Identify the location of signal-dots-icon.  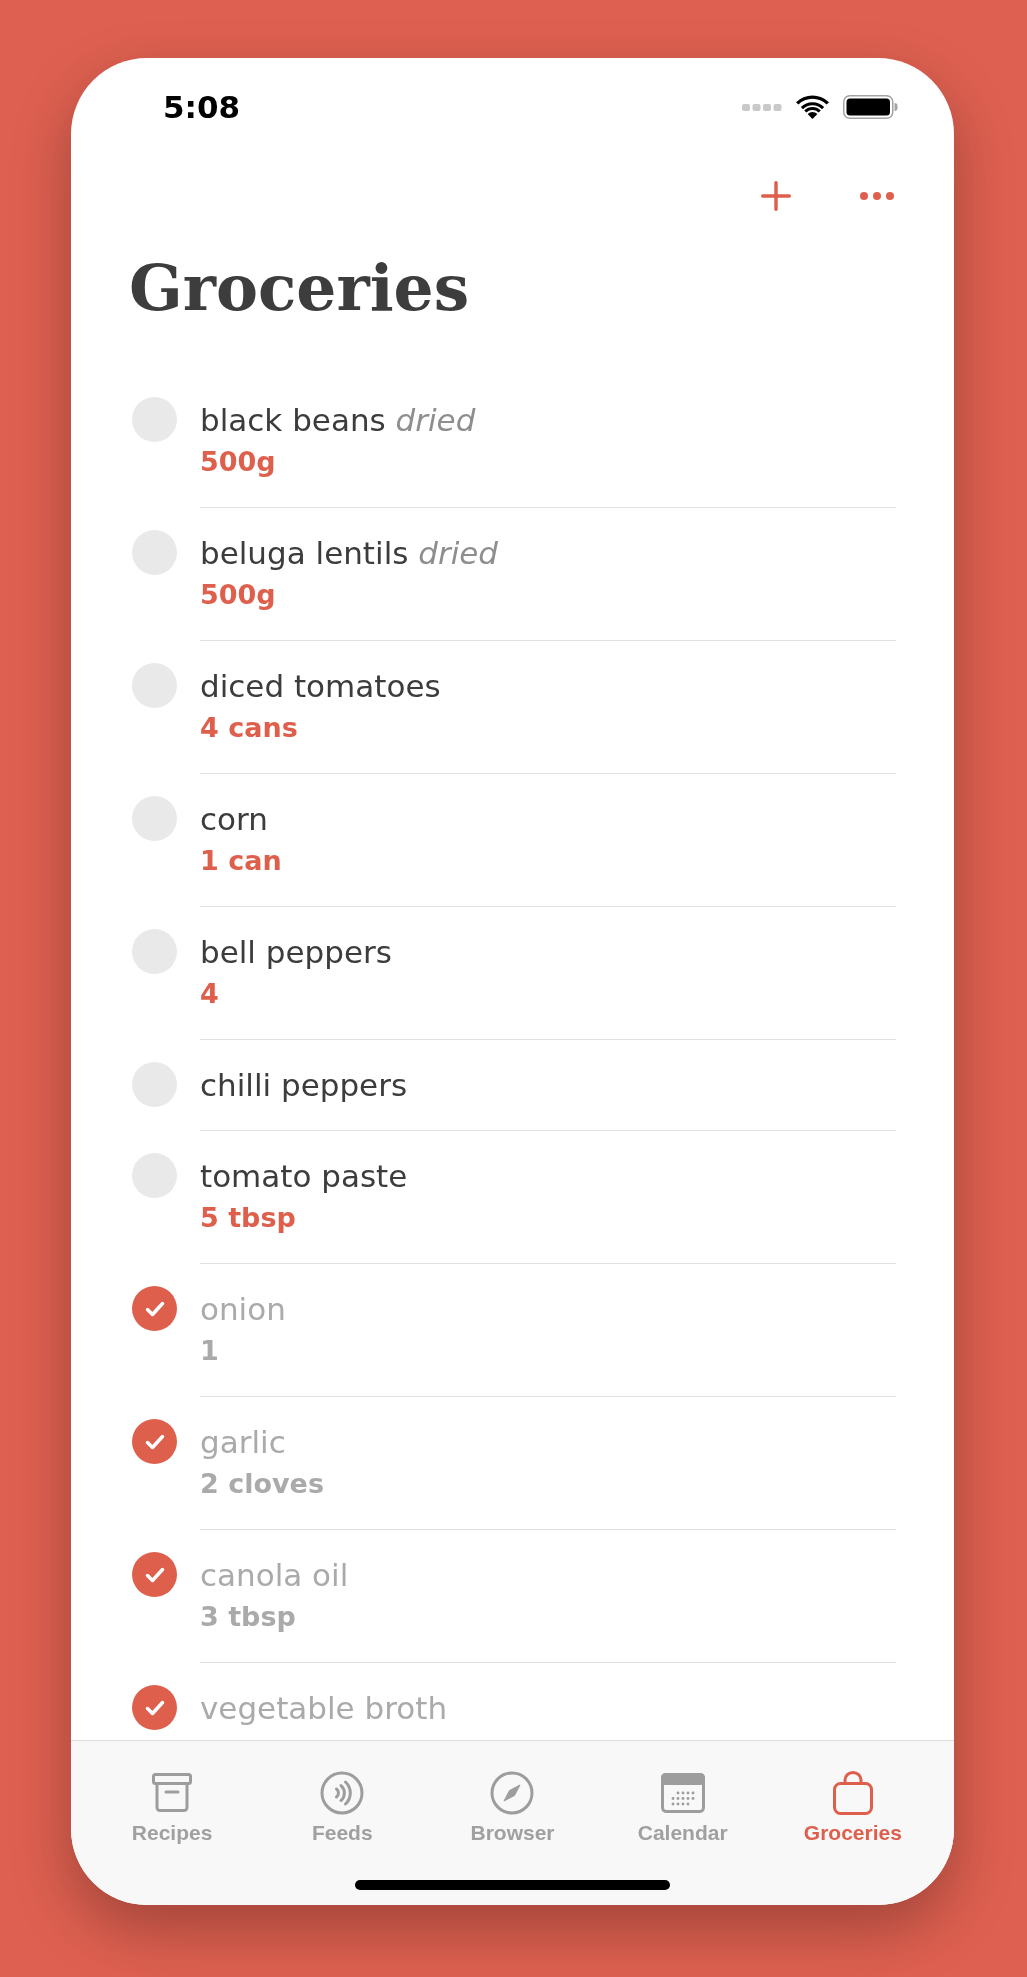
(762, 107).